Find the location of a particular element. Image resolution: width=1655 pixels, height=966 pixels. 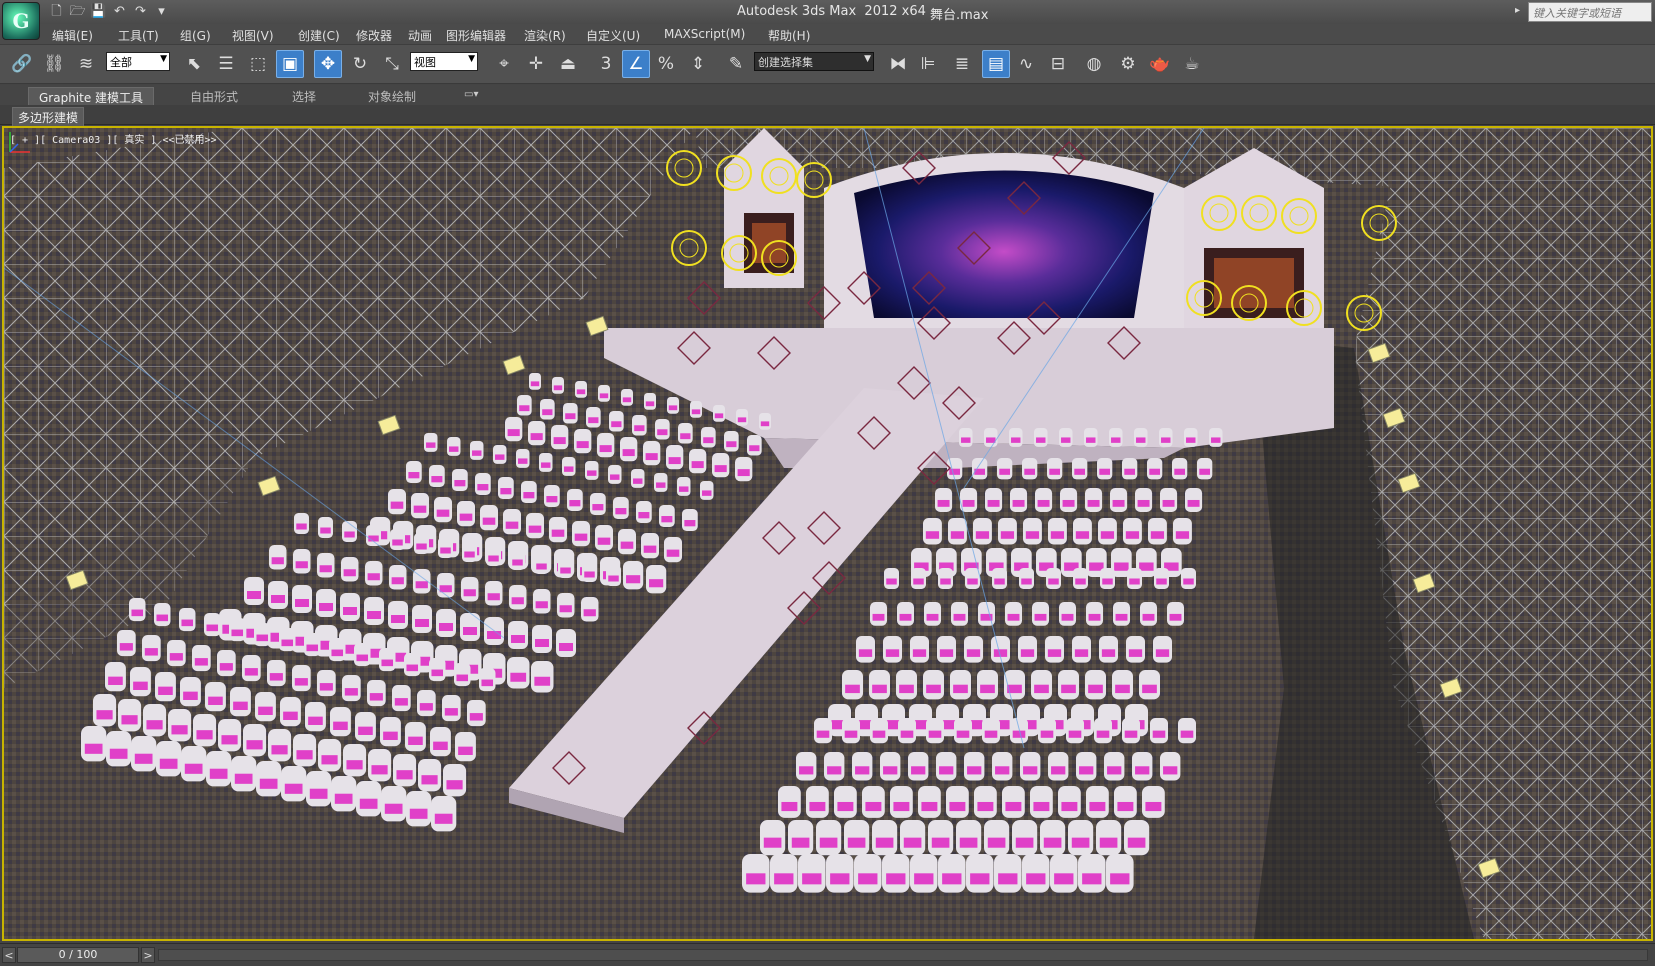

select-object-icon: ⬉ is located at coordinates (194, 64).